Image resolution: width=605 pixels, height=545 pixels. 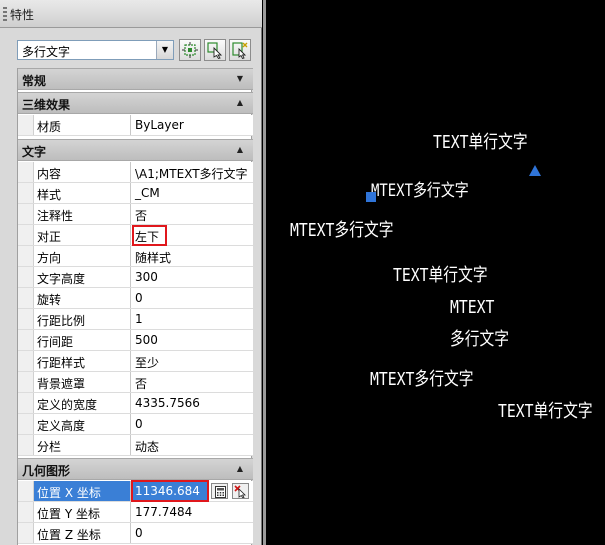 What do you see at coordinates (192, 512) in the screenshot?
I see `prop-value: 177.7484` at bounding box center [192, 512].